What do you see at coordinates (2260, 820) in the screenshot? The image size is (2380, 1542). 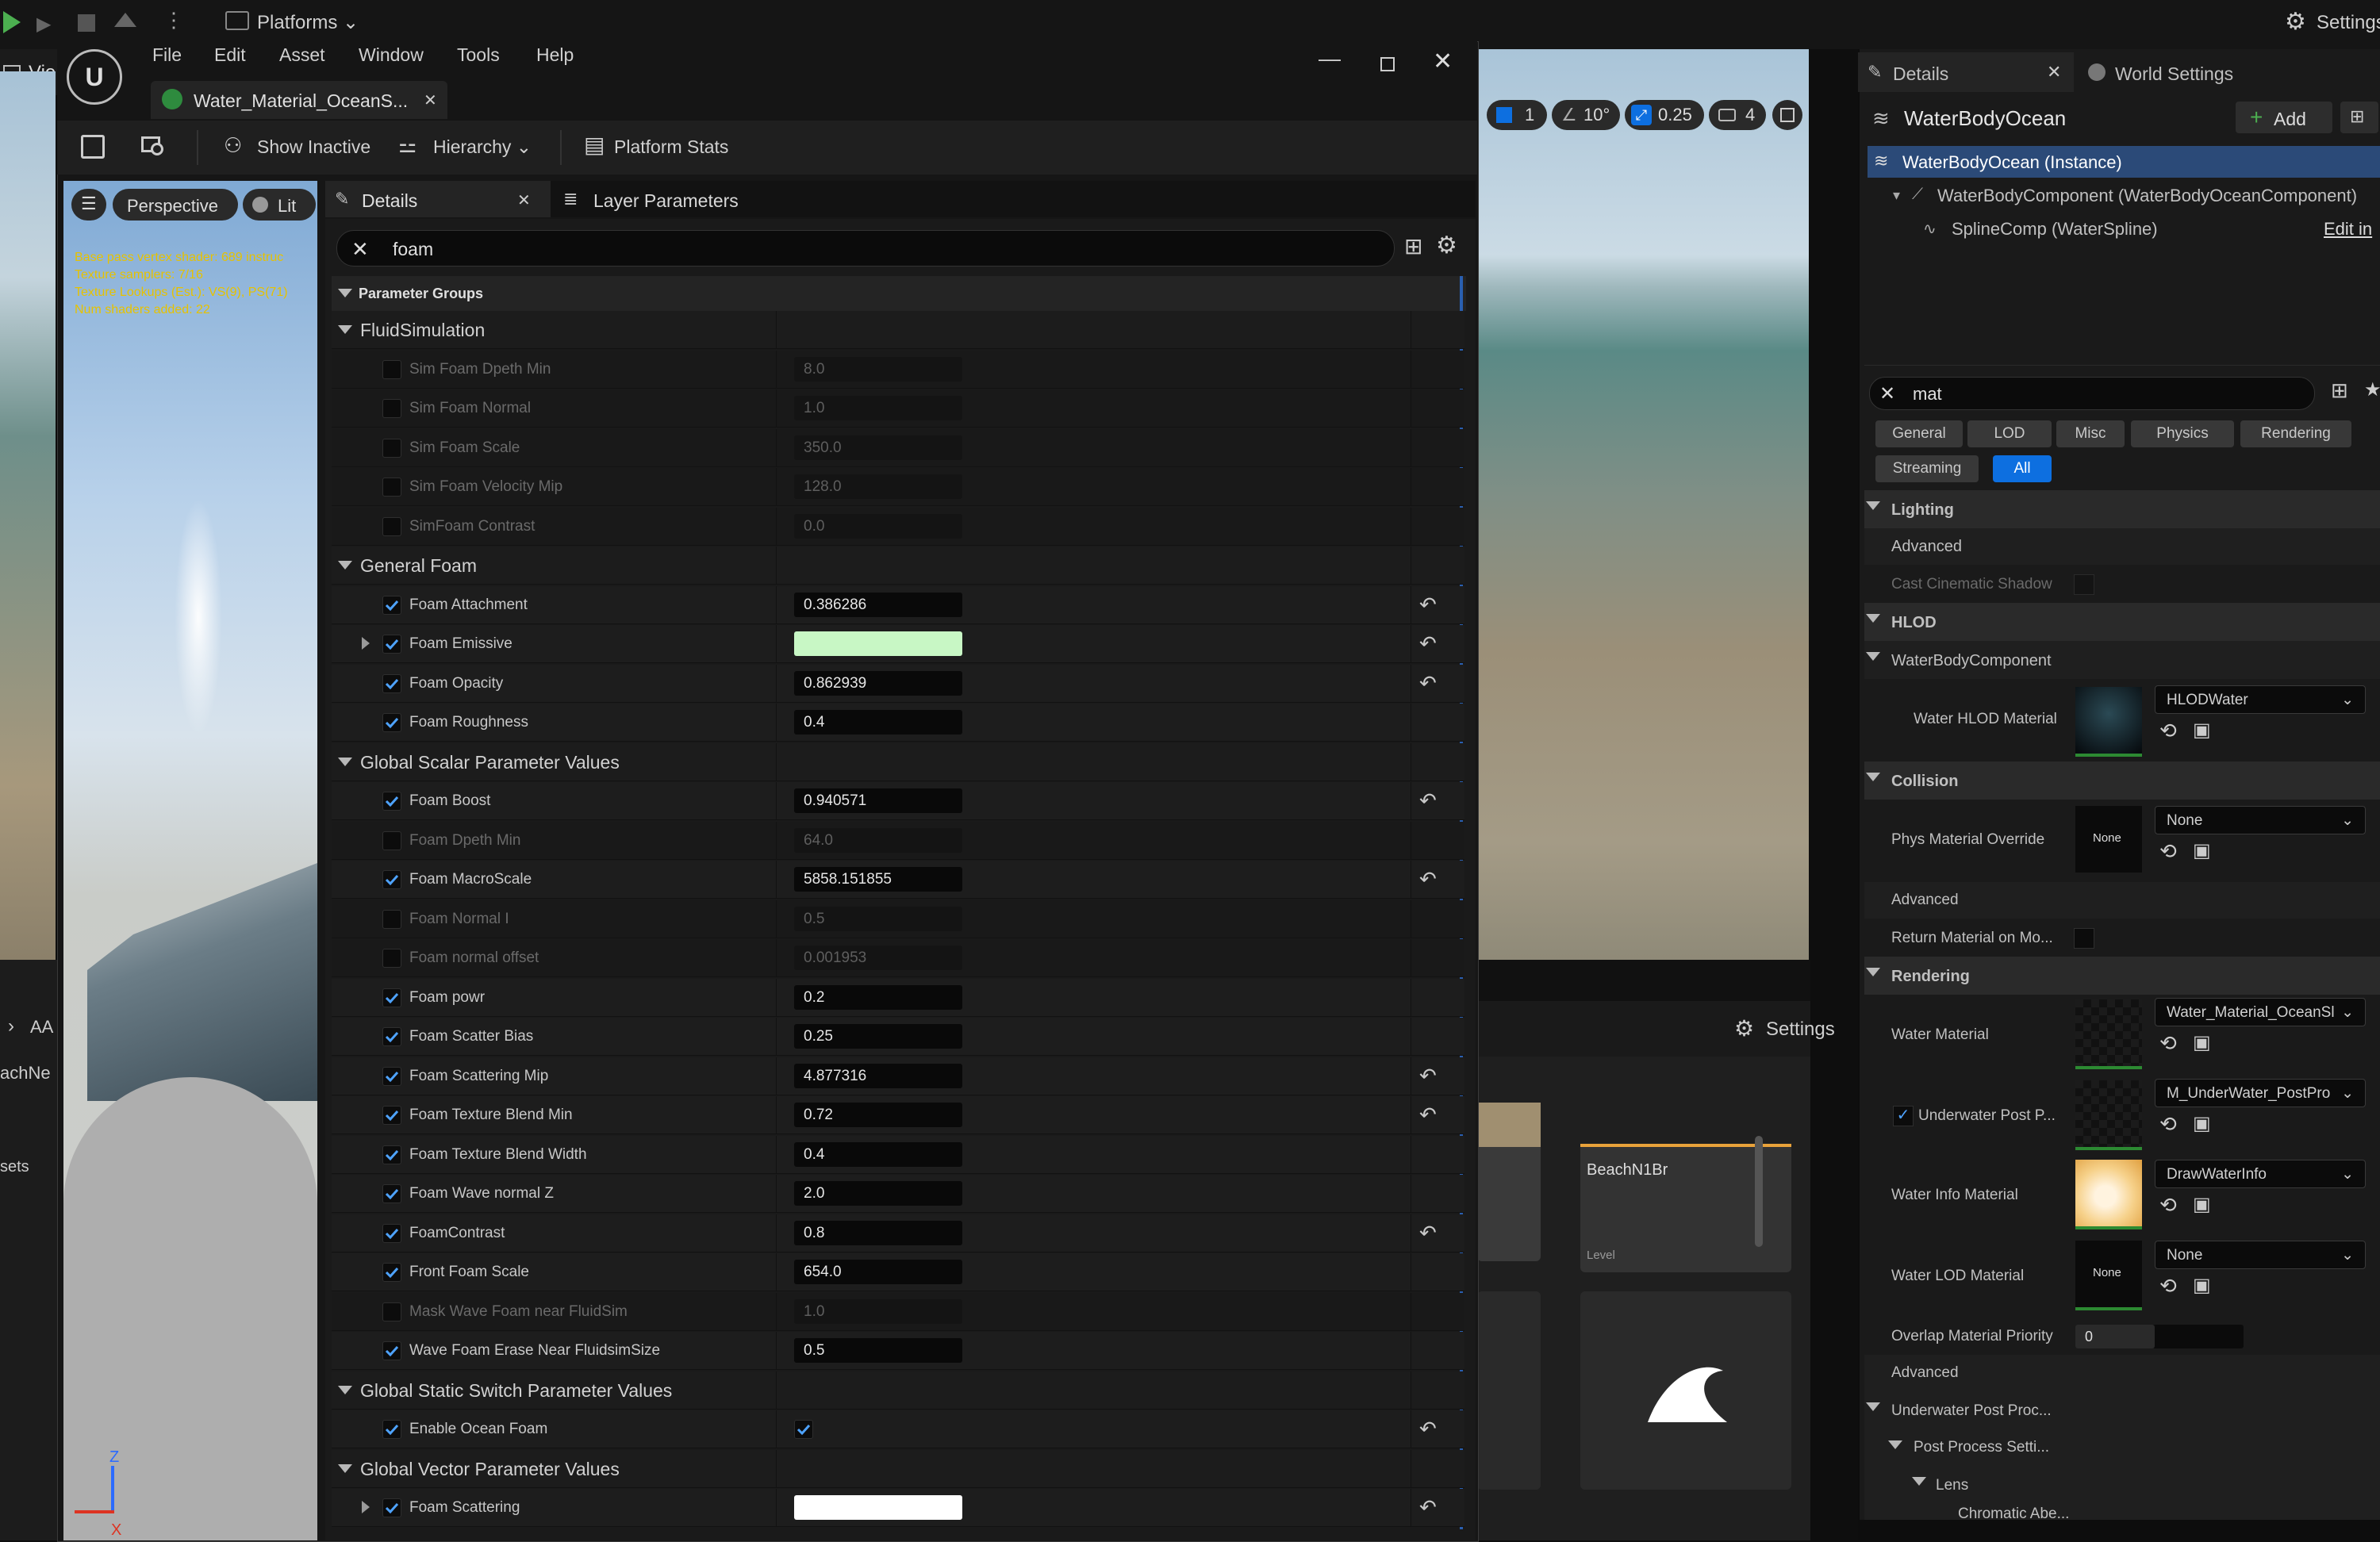 I see `phys-material-dropdown: None ⌄` at bounding box center [2260, 820].